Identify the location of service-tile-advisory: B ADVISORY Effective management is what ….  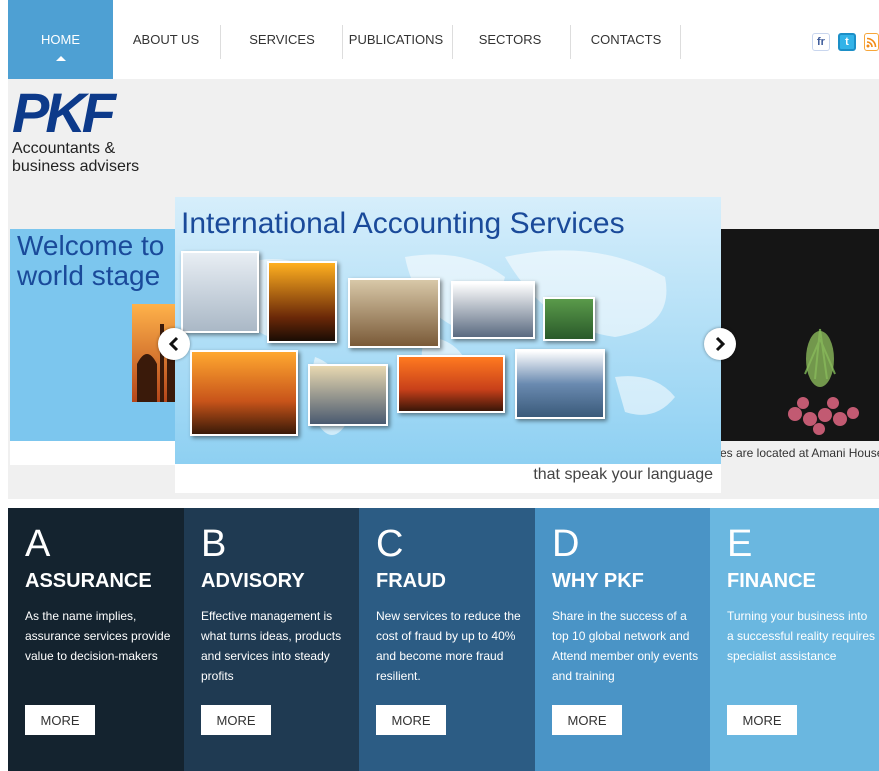
(271, 639).